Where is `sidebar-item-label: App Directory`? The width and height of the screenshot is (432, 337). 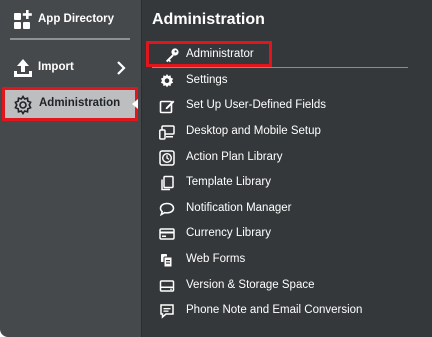
sidebar-item-label: App Directory is located at coordinates (76, 19).